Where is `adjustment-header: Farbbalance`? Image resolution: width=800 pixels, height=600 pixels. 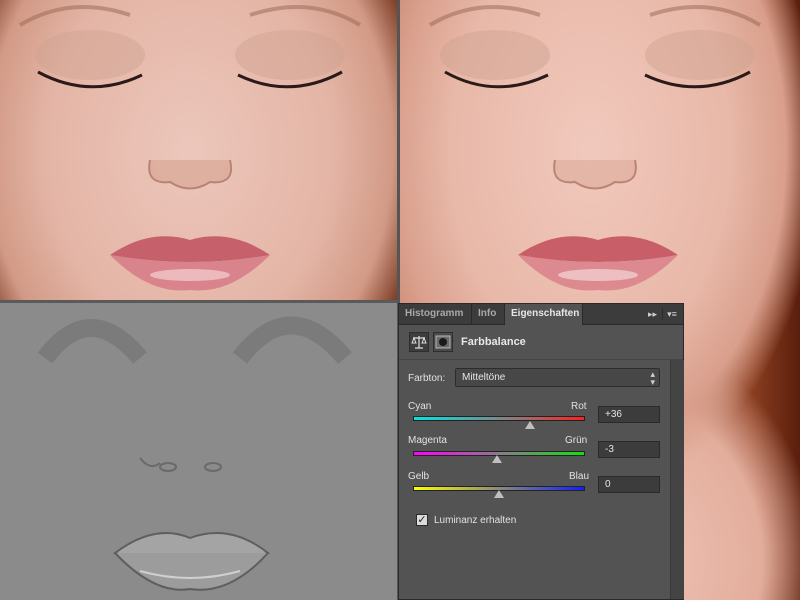 adjustment-header: Farbbalance is located at coordinates (541, 342).